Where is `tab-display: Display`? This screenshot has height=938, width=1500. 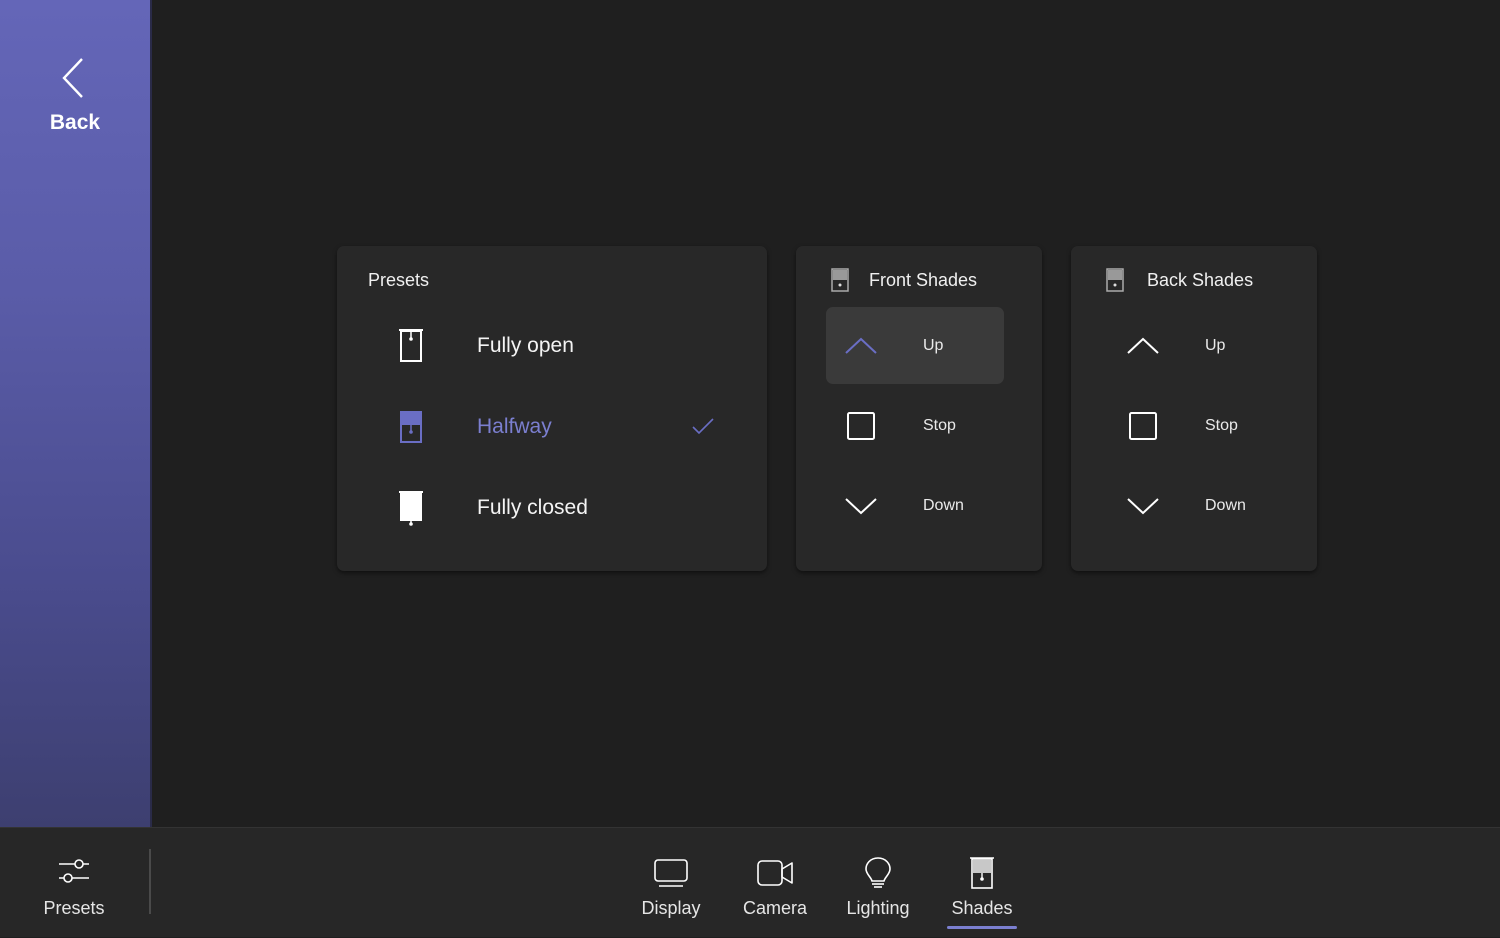 tab-display: Display is located at coordinates (671, 883).